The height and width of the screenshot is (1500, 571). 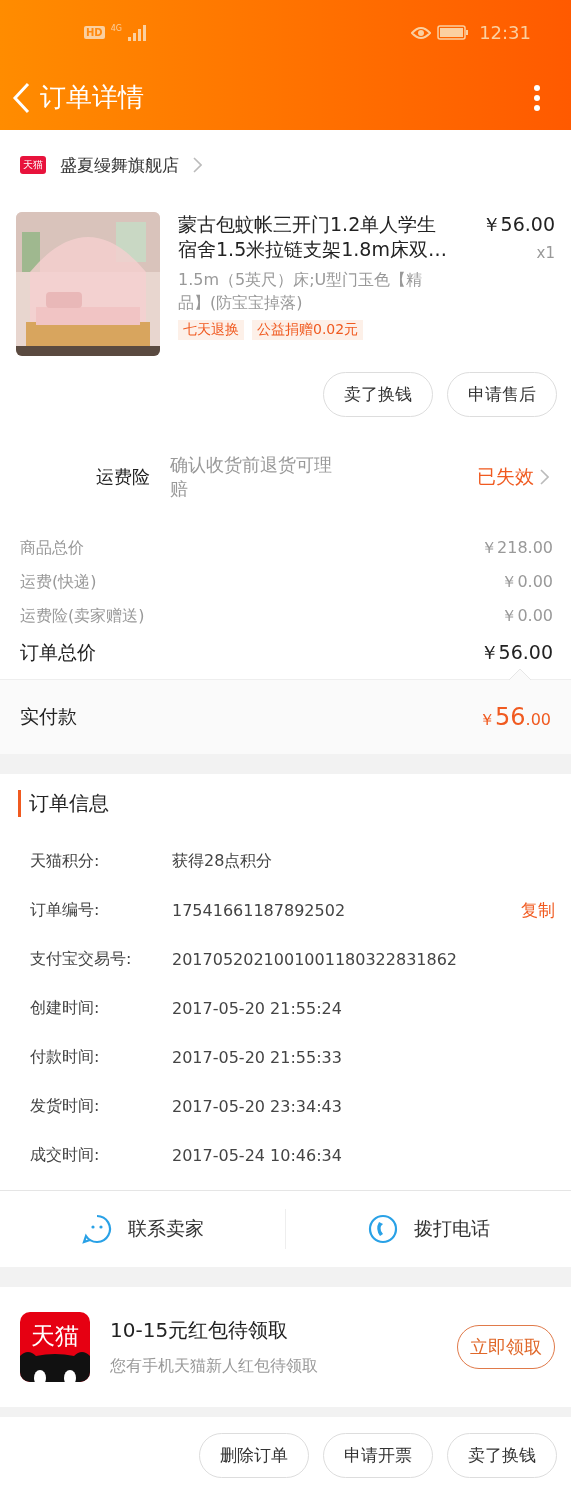 I want to click on action-button: 申请开票, so click(x=378, y=1455).